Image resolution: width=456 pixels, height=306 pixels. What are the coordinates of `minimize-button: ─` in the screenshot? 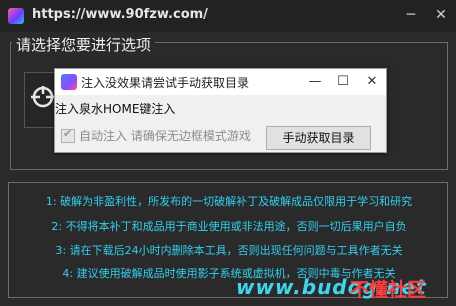 It's located at (411, 15).